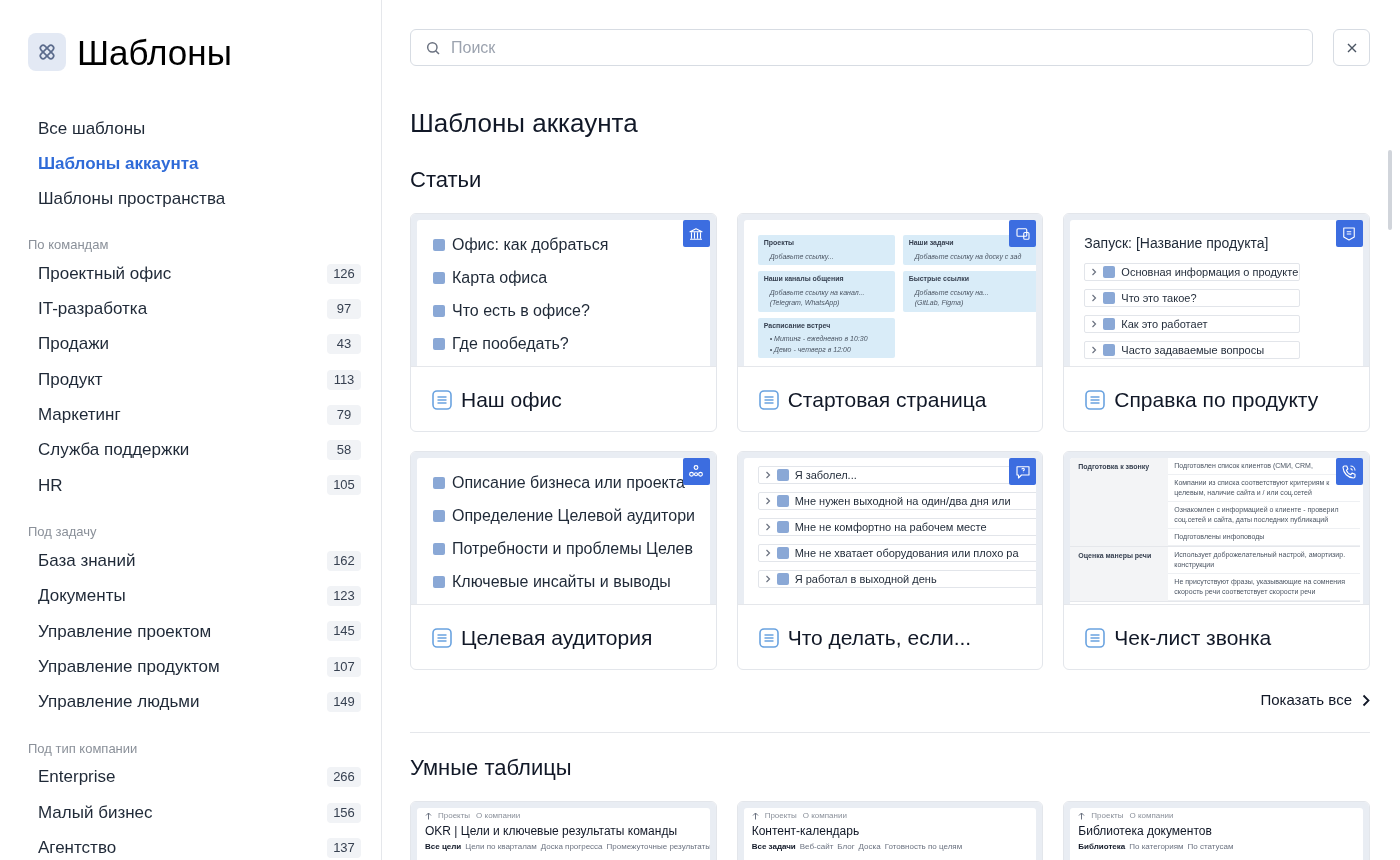 The width and height of the screenshot is (1400, 860). What do you see at coordinates (63, 532) in the screenshot?
I see `group-heading: Под задачу` at bounding box center [63, 532].